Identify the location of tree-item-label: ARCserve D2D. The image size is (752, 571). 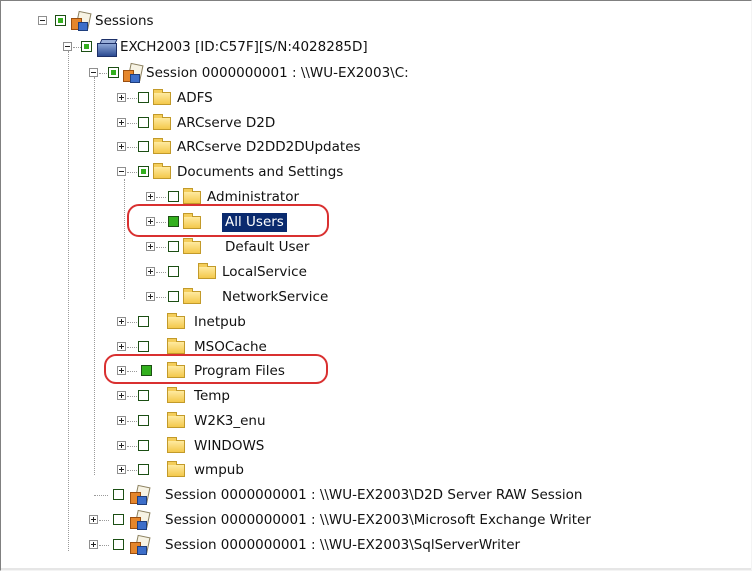
(226, 123).